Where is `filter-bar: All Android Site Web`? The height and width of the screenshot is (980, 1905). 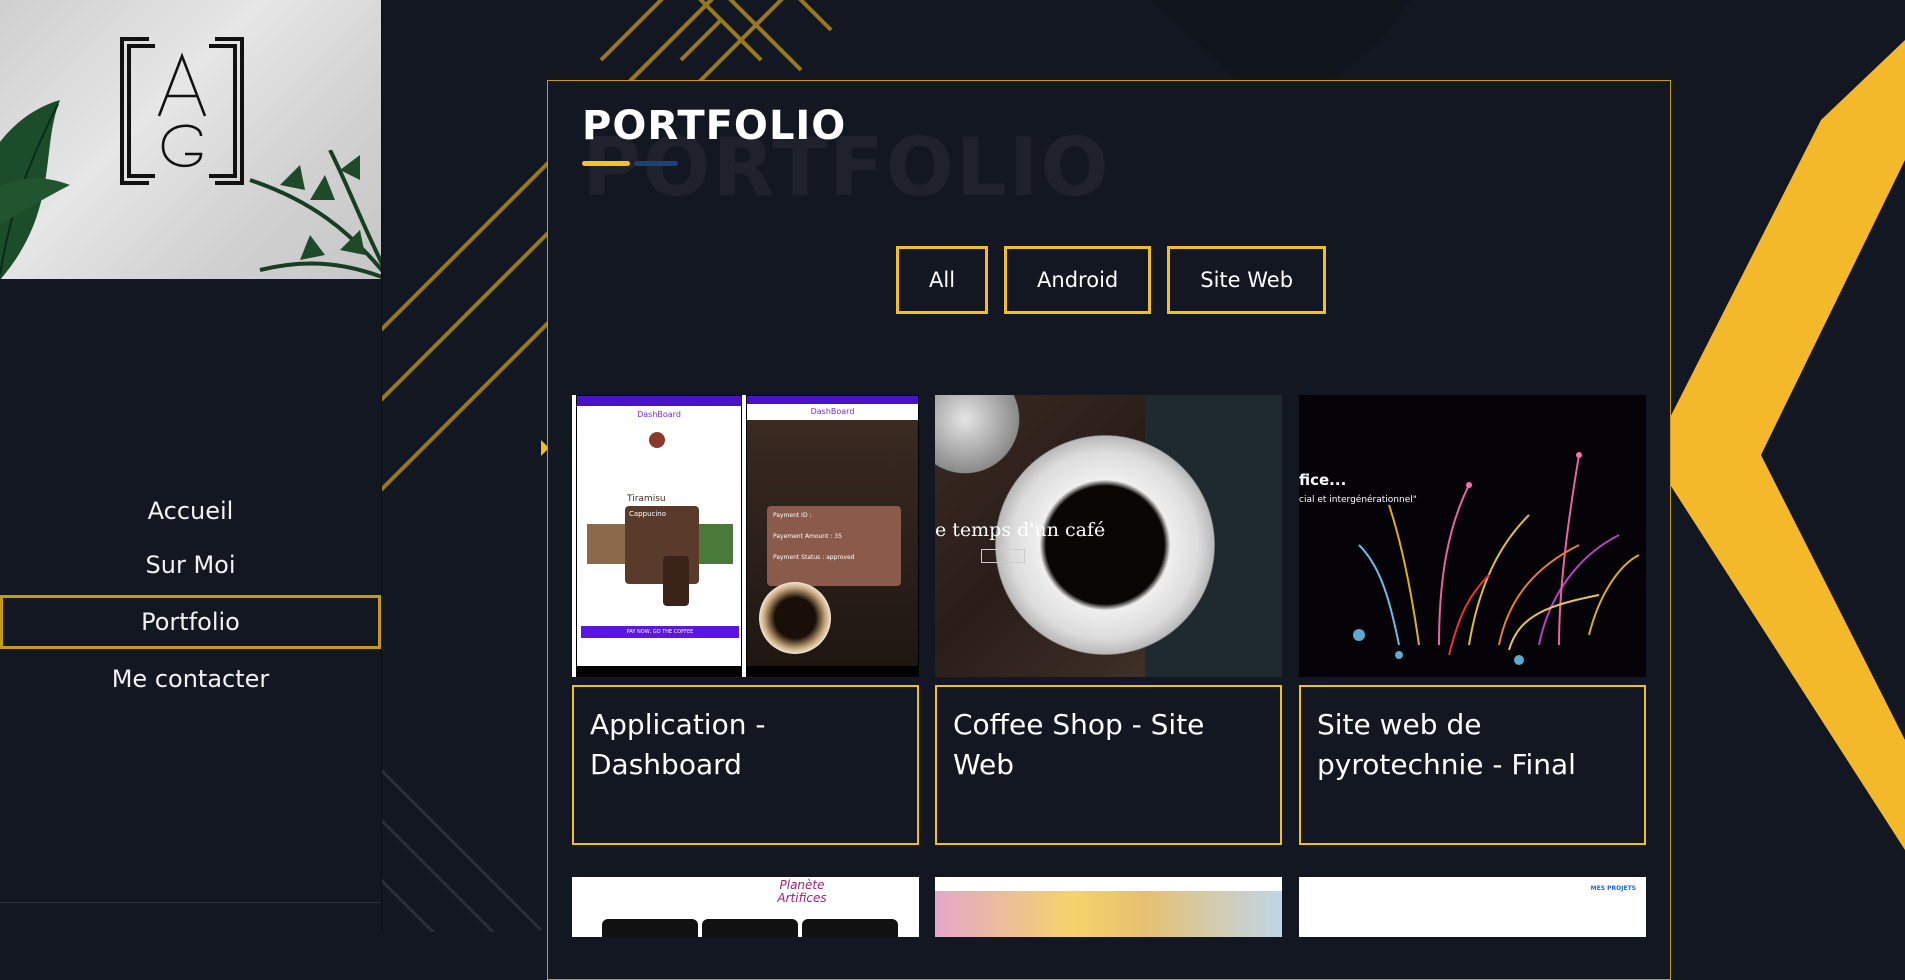 filter-bar: All Android Site Web is located at coordinates (1111, 280).